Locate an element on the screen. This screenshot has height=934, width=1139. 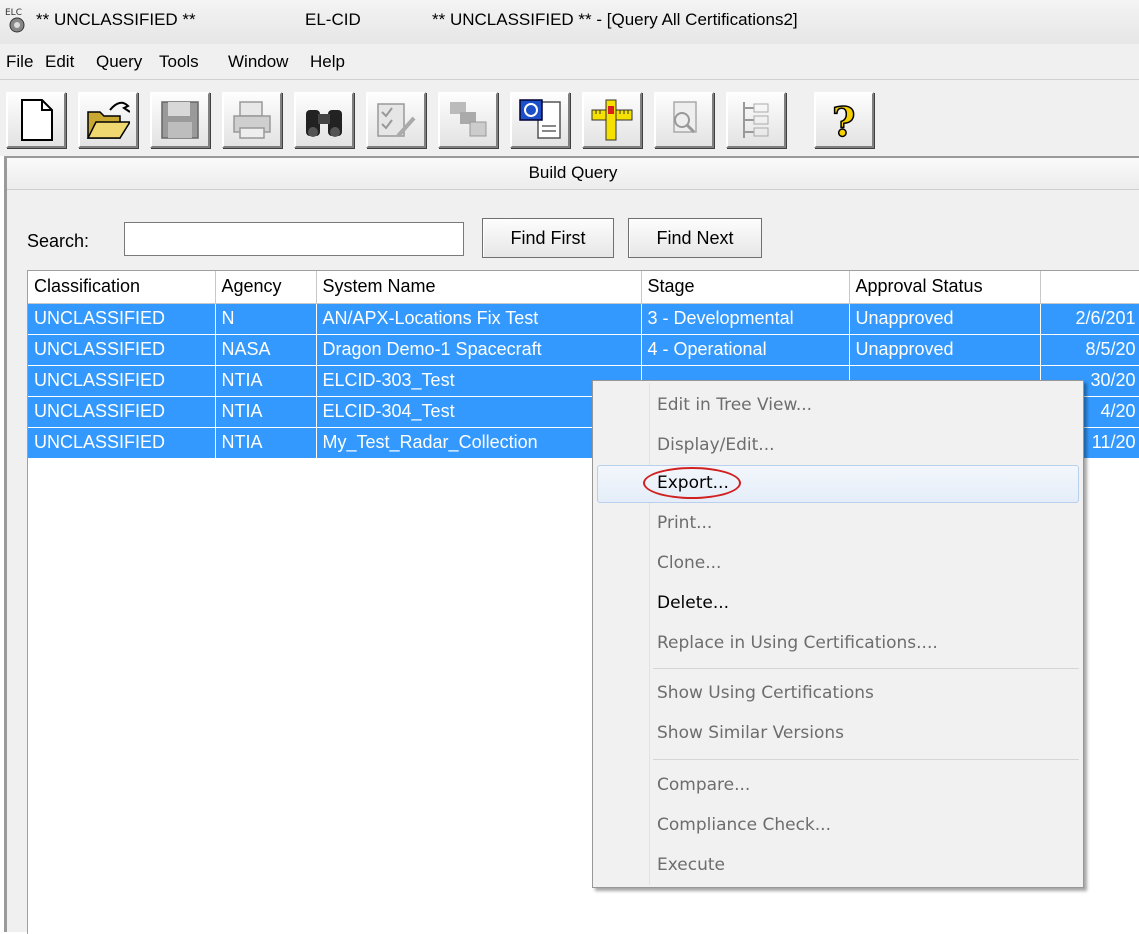
ruler-button is located at coordinates (612, 120).